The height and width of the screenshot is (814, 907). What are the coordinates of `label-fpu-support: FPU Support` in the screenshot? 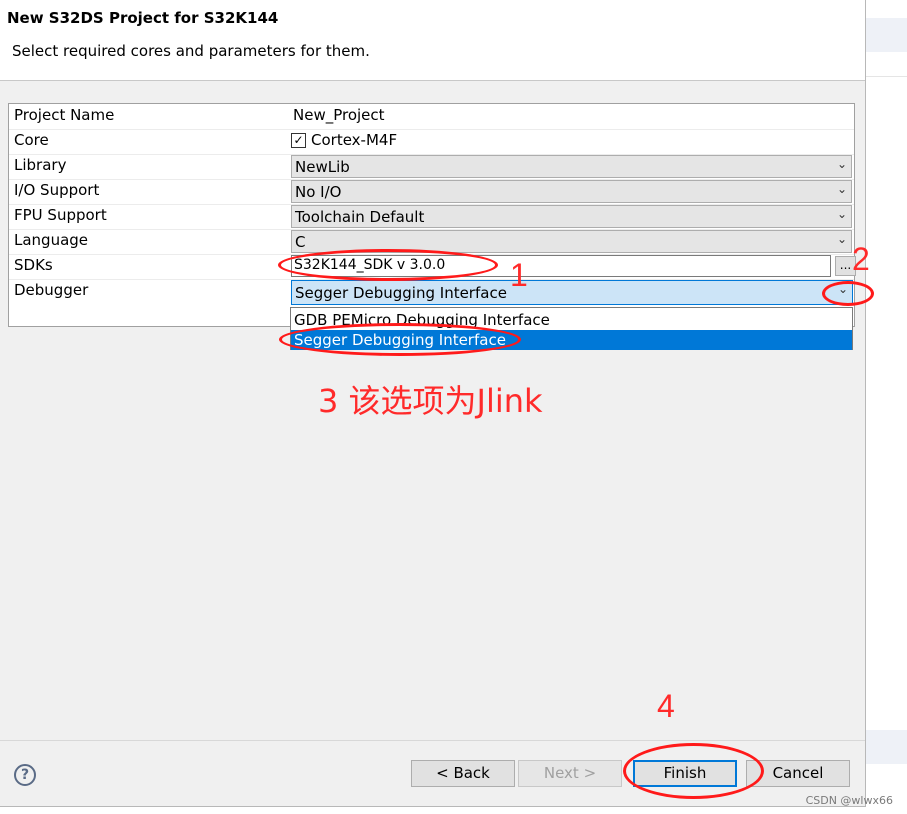 It's located at (60, 215).